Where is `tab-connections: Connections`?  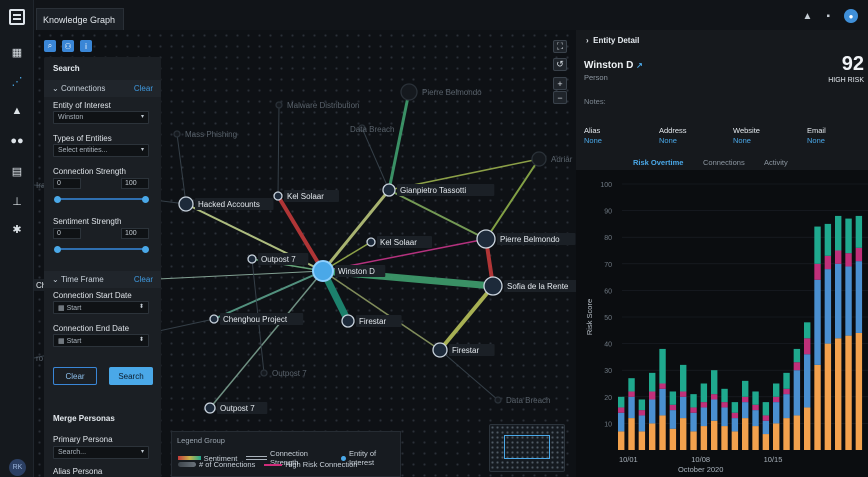 tab-connections: Connections is located at coordinates (724, 164).